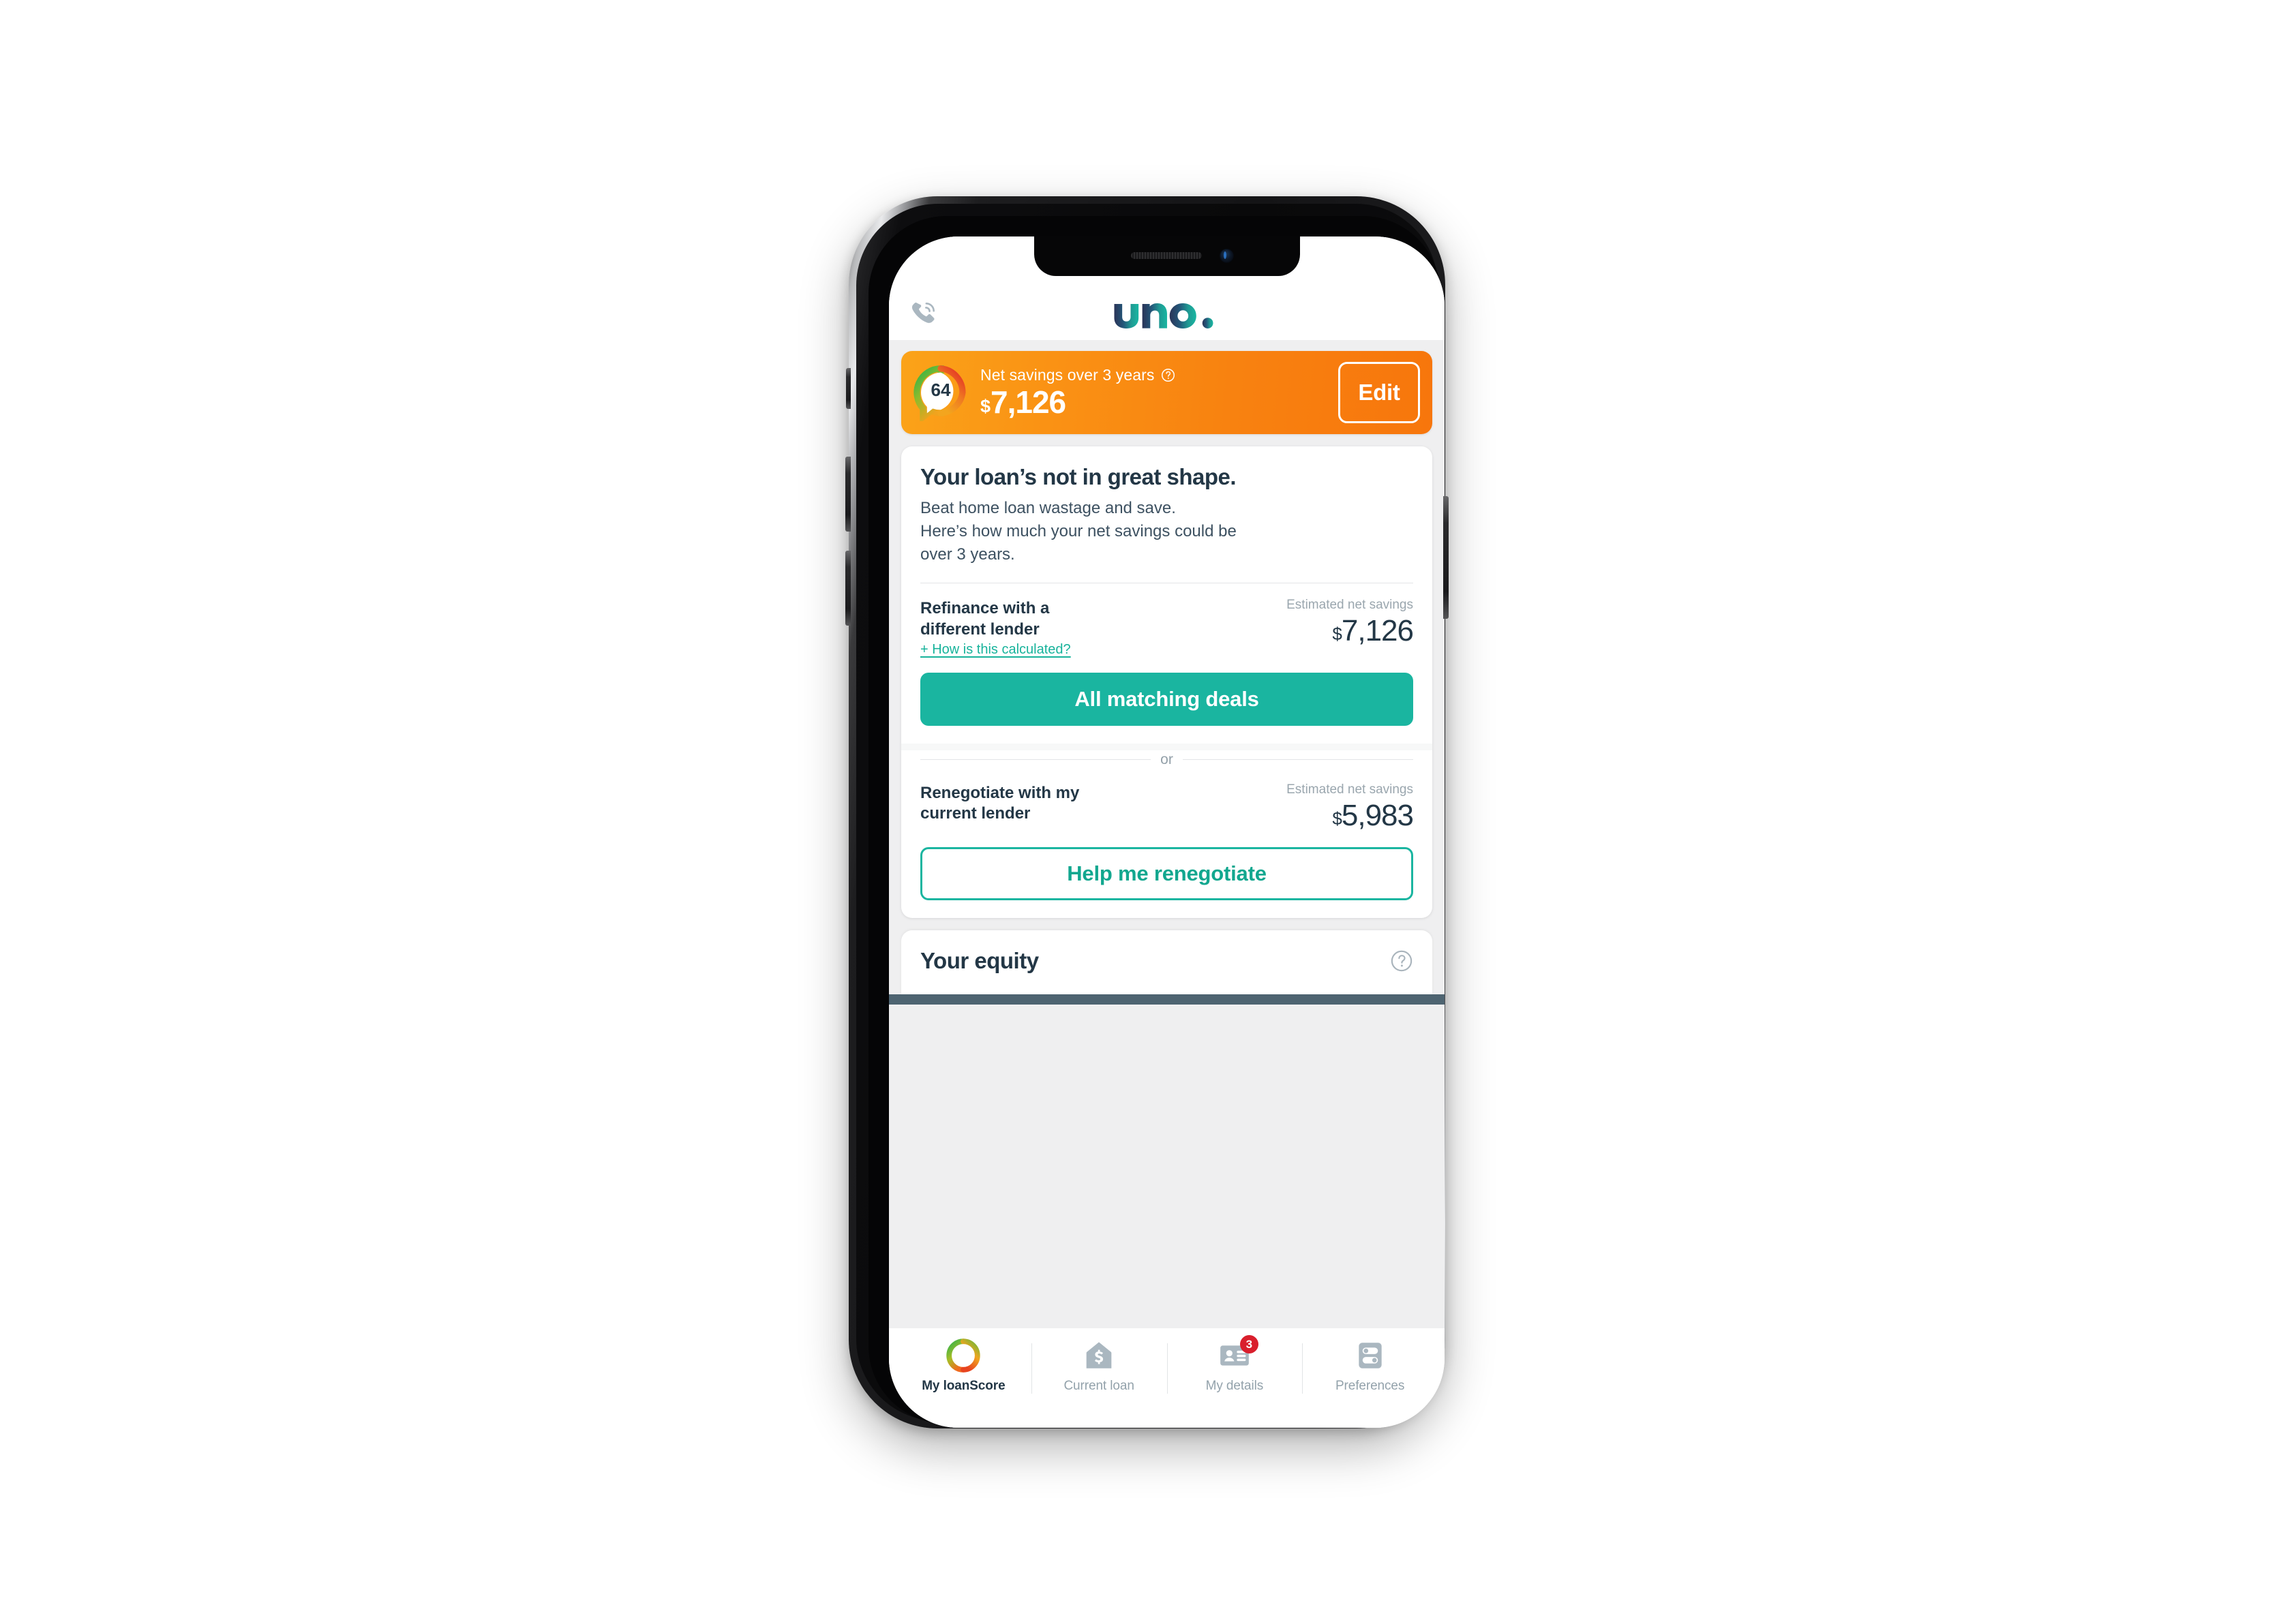  What do you see at coordinates (1167, 1000) in the screenshot?
I see `page-indicator-bar` at bounding box center [1167, 1000].